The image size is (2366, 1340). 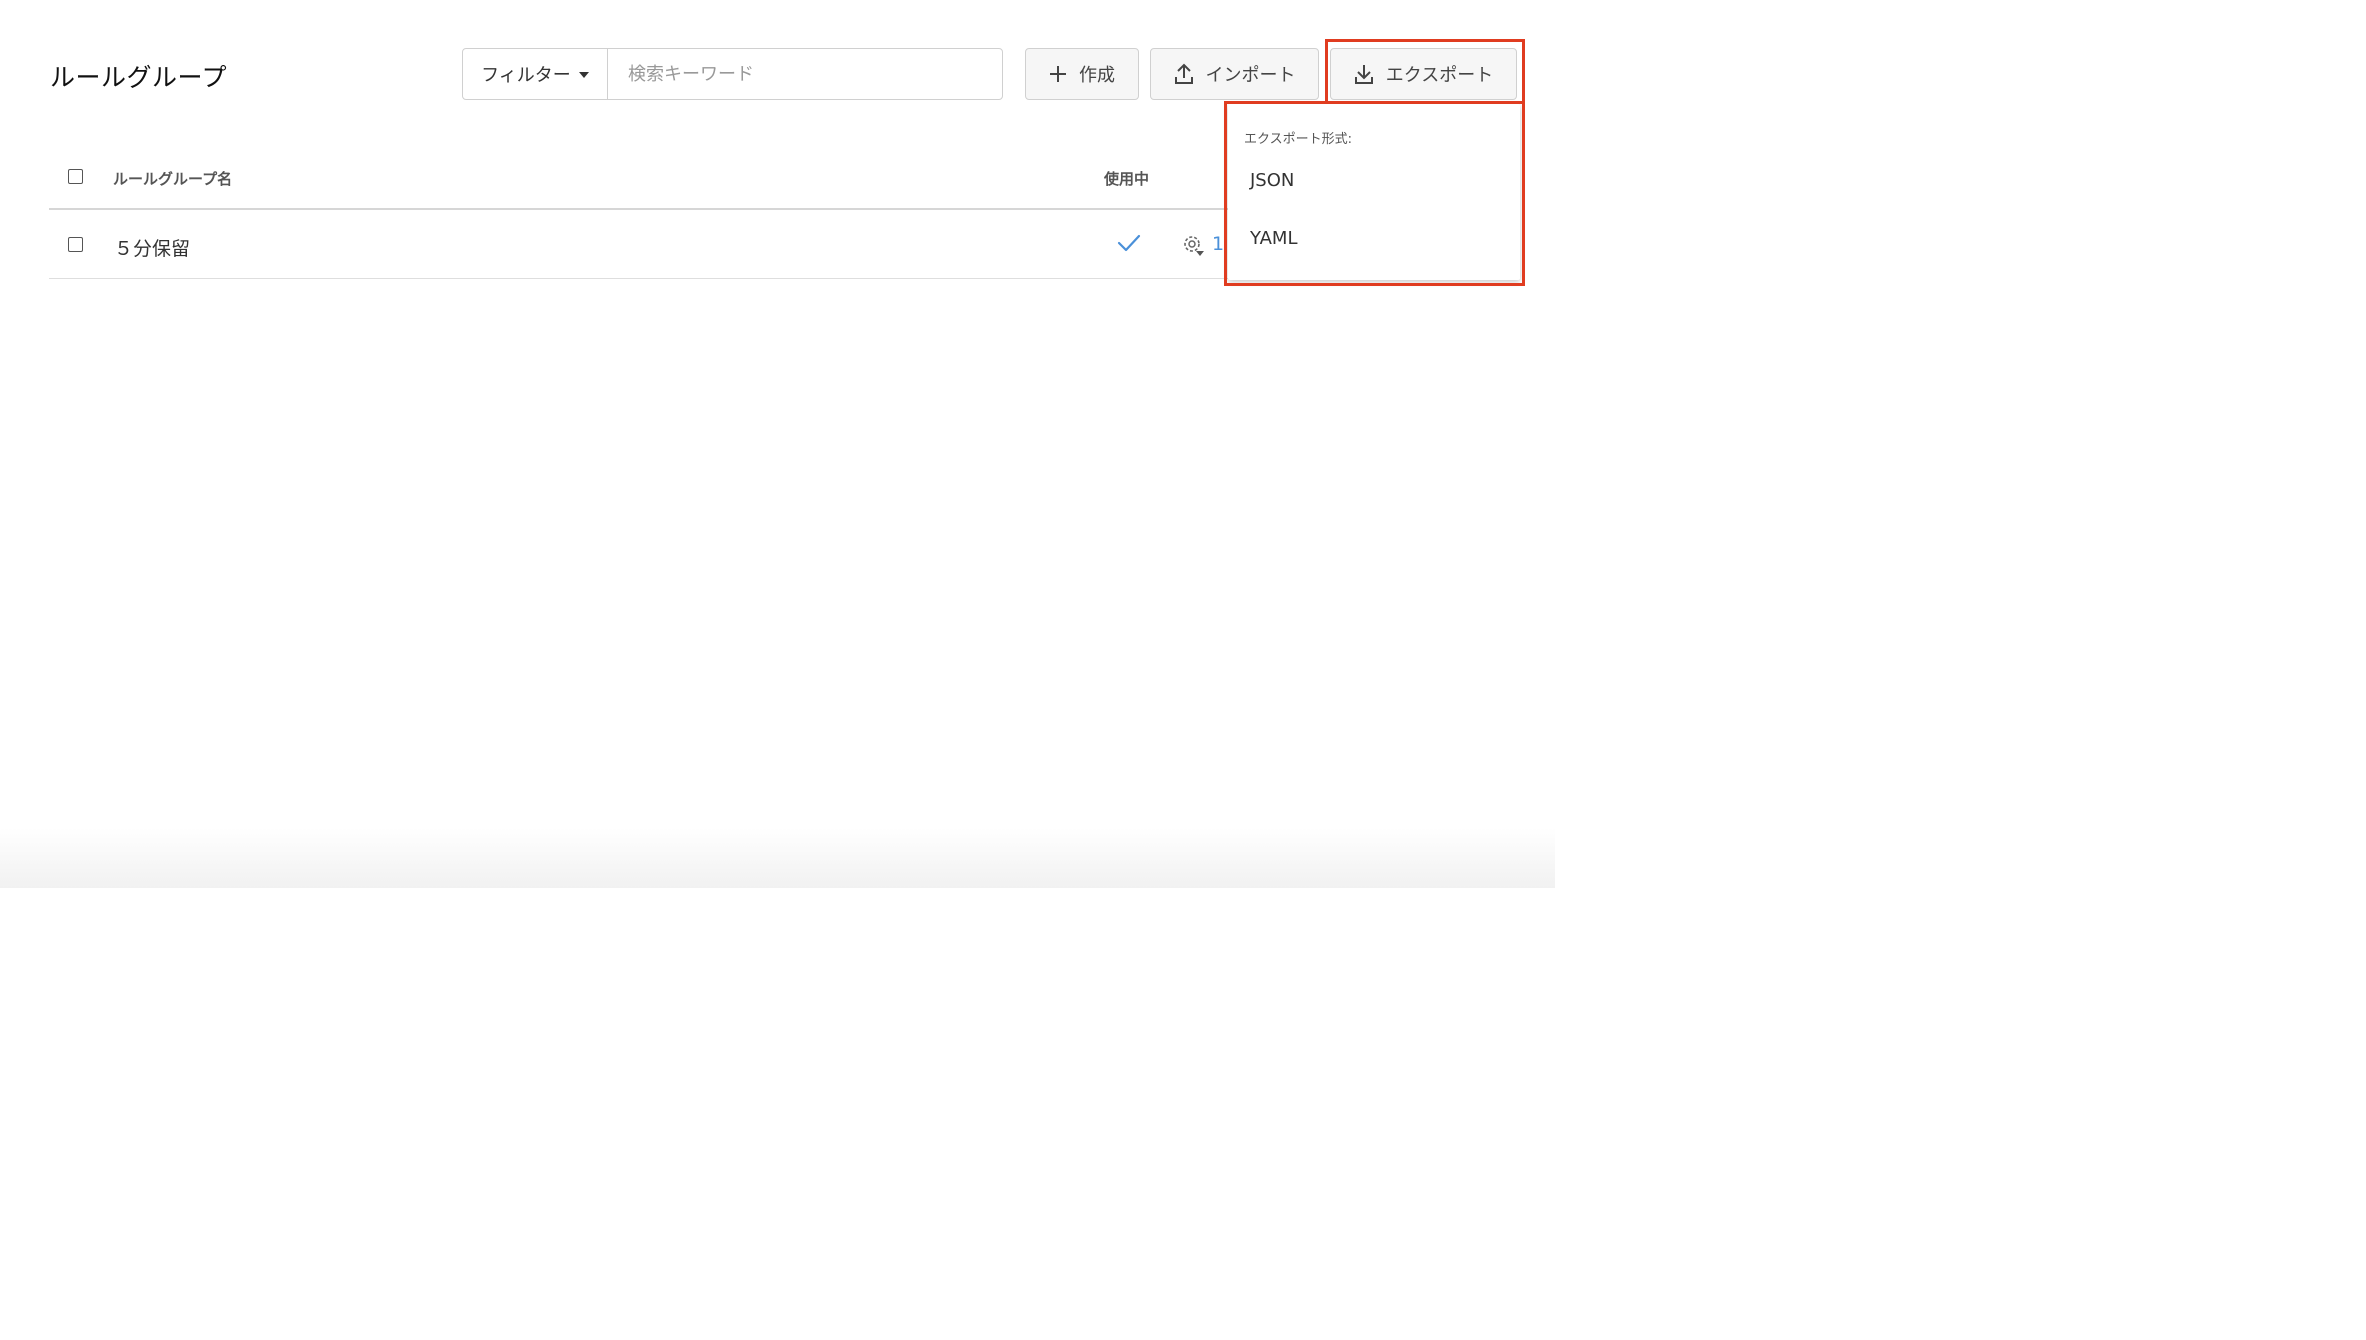 What do you see at coordinates (75, 176) in the screenshot?
I see `select-all-checkbox` at bounding box center [75, 176].